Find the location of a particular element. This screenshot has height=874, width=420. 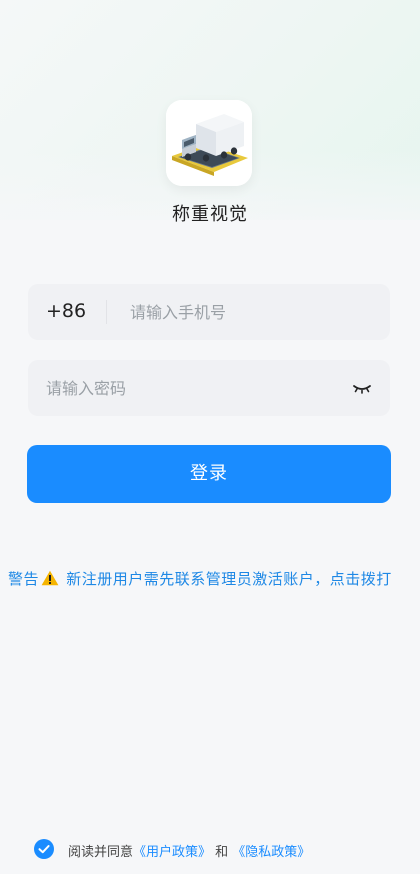

truck-on-scale-icon is located at coordinates (209, 143).